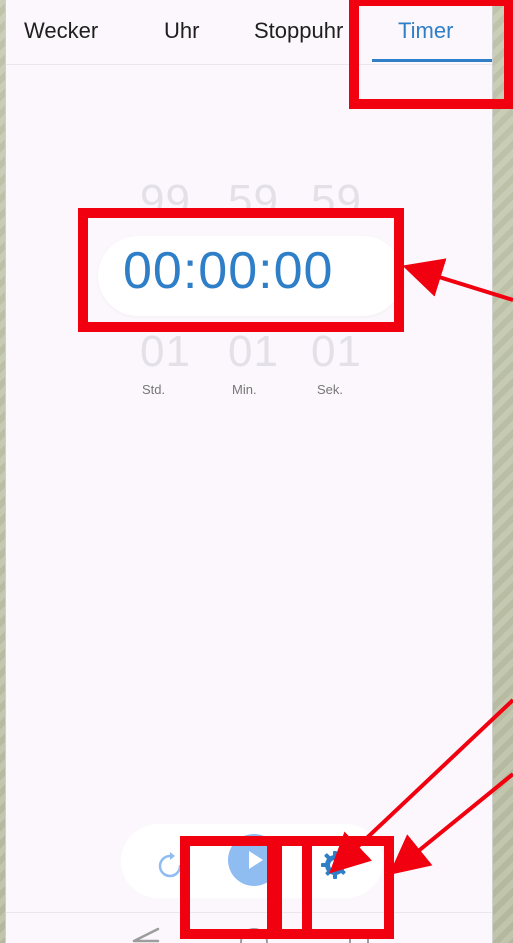 The image size is (513, 943). What do you see at coordinates (154, 389) in the screenshot?
I see `hours-unit-label: Std.` at bounding box center [154, 389].